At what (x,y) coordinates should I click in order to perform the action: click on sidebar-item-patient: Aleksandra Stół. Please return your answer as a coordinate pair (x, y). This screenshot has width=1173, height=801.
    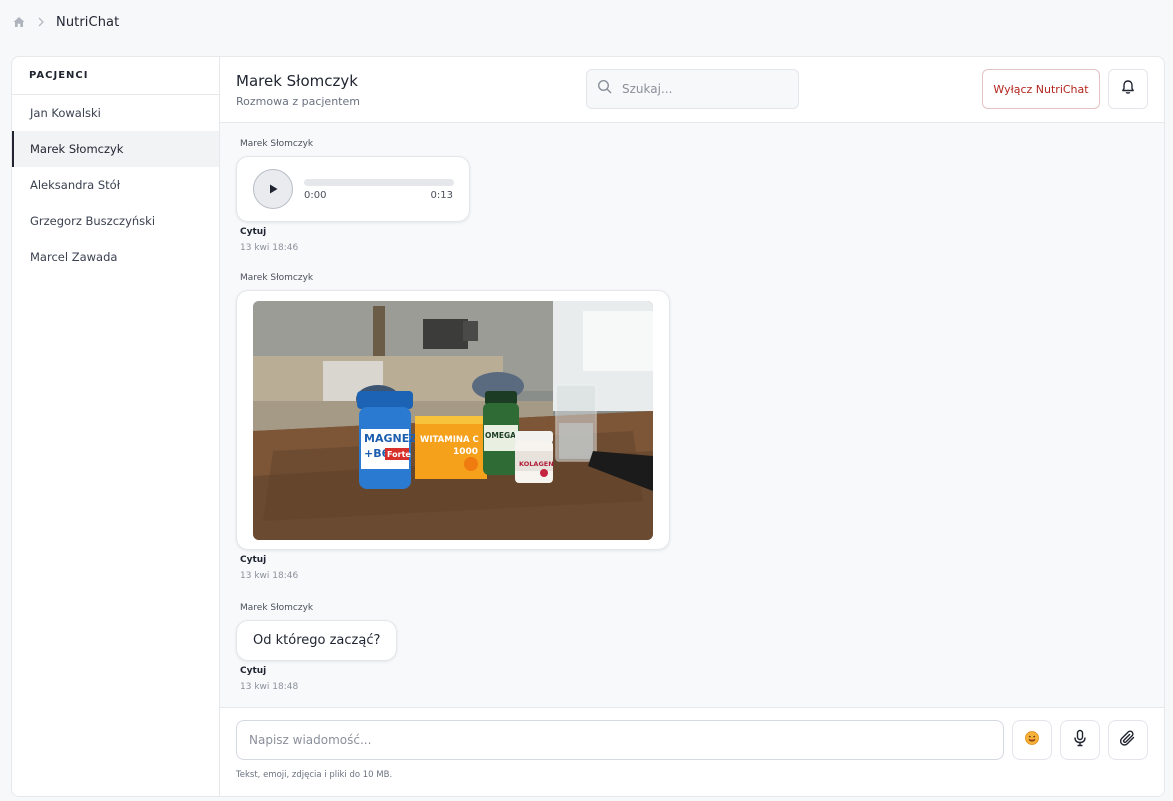
    Looking at the image, I should click on (115, 185).